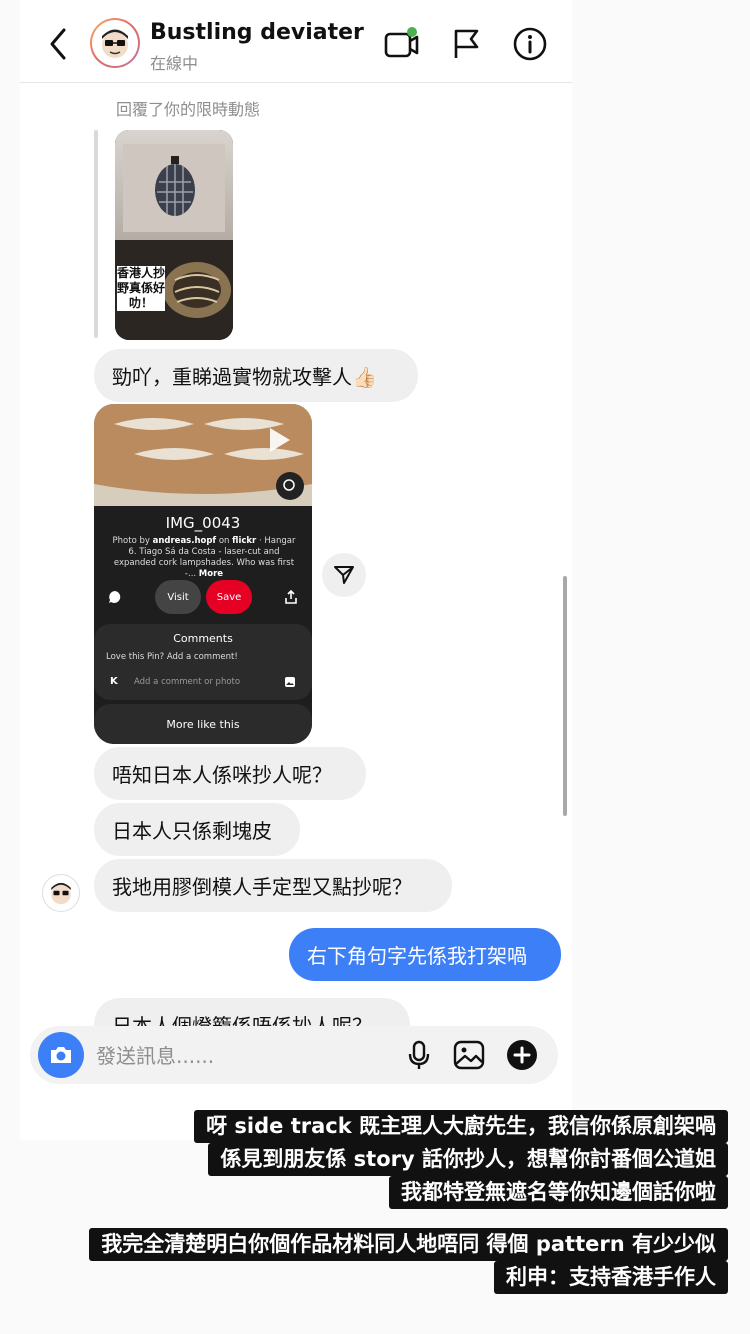 This screenshot has width=750, height=1334. I want to click on flag-icon, so click(467, 44).